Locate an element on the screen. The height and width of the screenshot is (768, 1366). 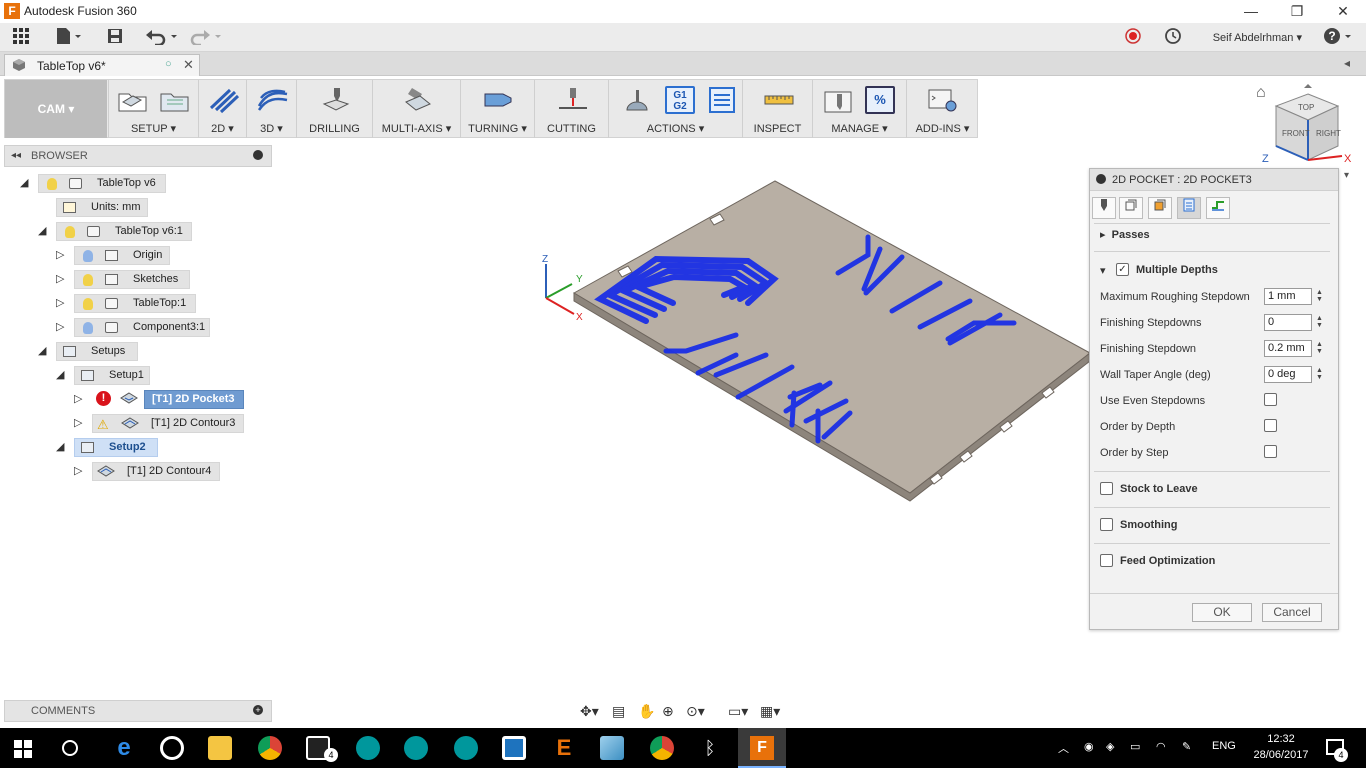
tab-tool is located at coordinates (1104, 208).